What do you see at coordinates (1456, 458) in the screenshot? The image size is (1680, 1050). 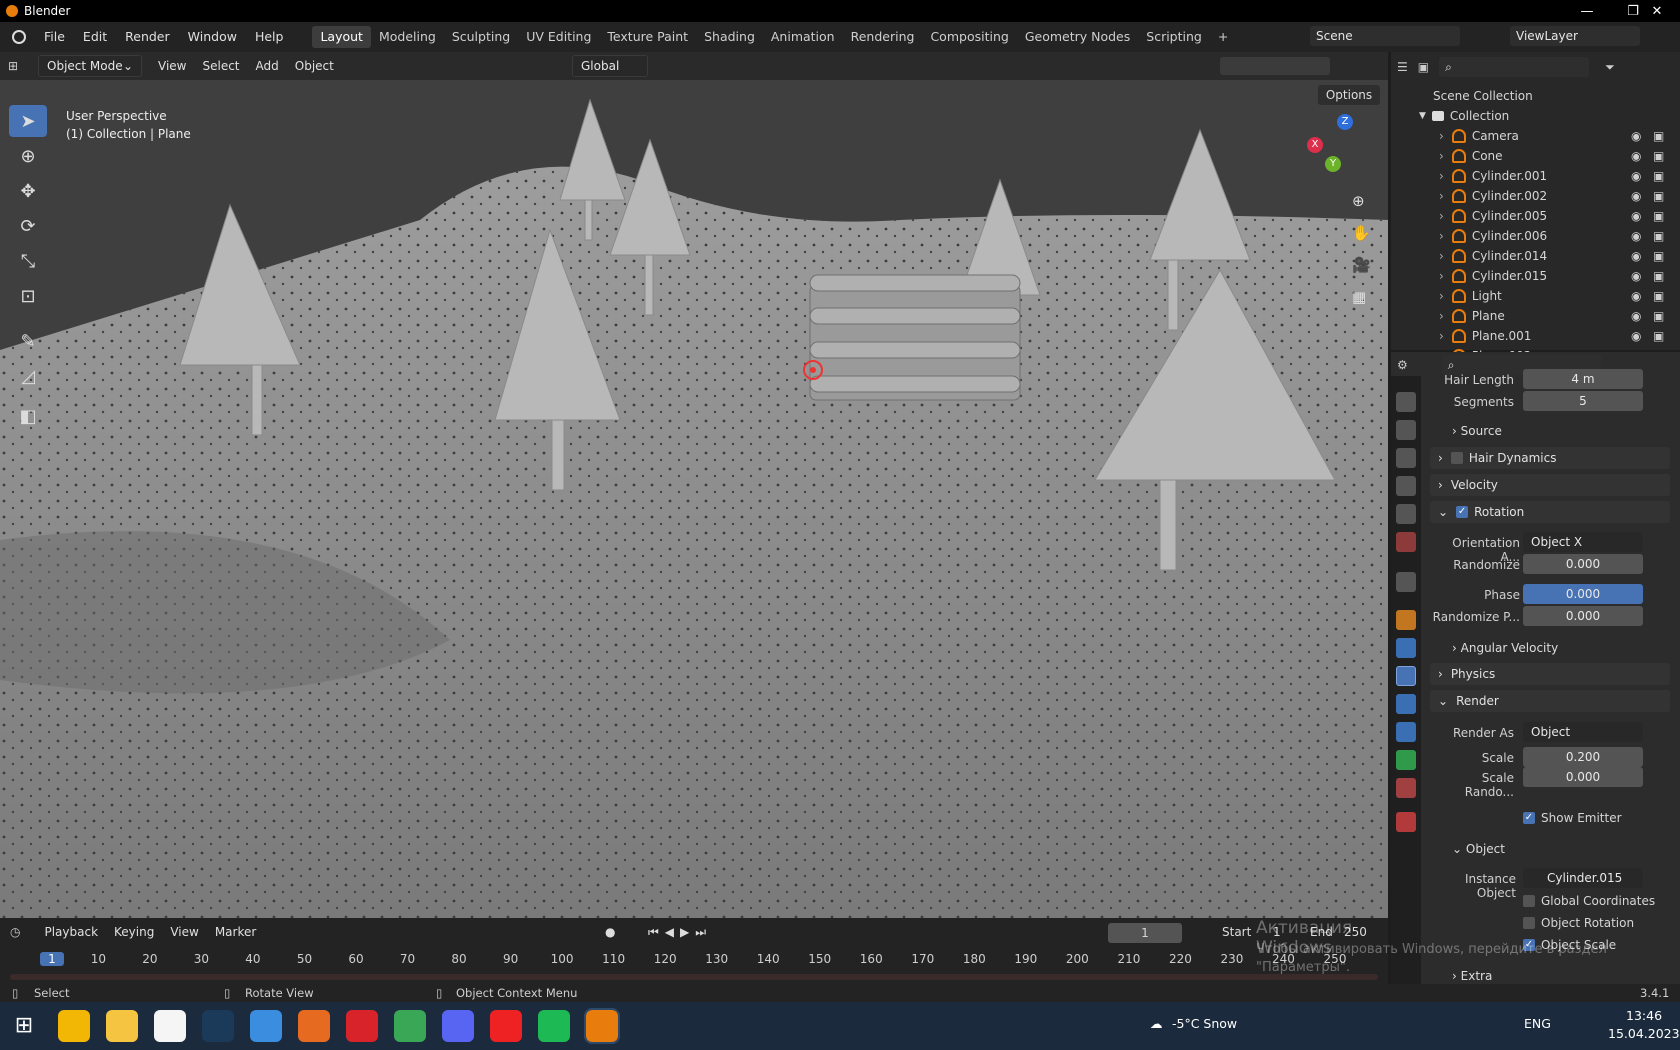 I see `hair-dynamics-checkbox` at bounding box center [1456, 458].